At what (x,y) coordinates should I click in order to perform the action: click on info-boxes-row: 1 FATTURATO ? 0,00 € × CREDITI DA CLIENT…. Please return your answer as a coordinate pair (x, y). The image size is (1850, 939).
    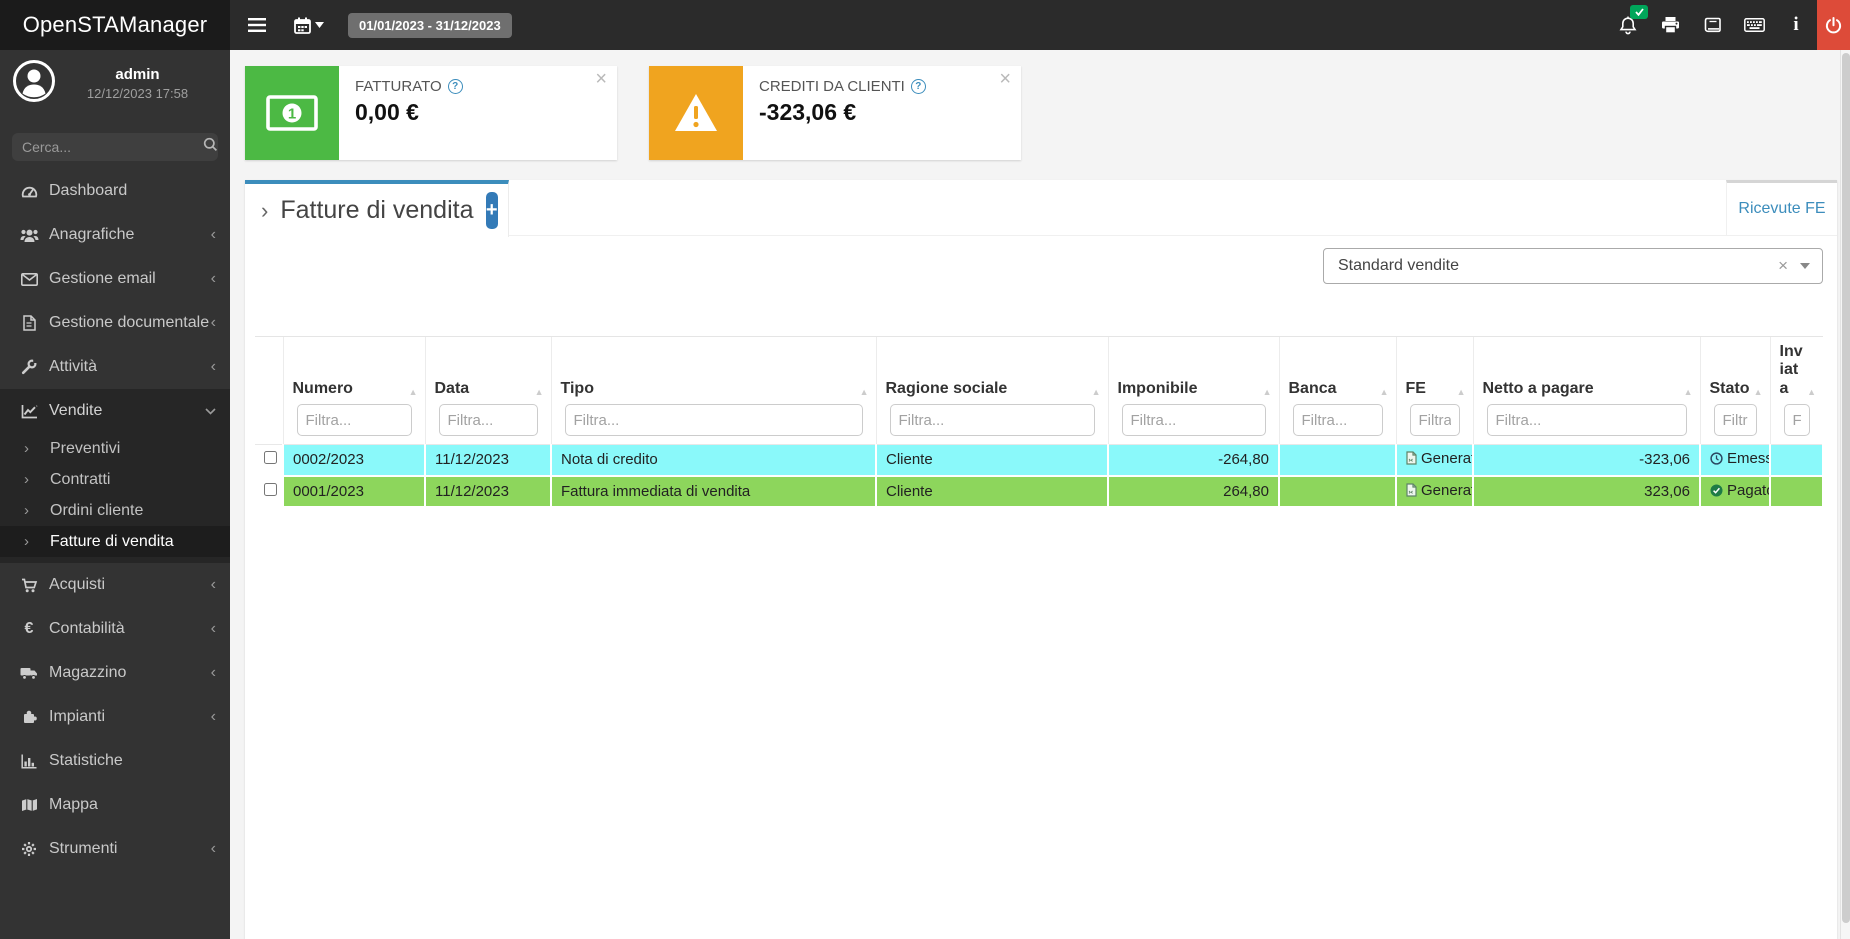
    Looking at the image, I should click on (633, 113).